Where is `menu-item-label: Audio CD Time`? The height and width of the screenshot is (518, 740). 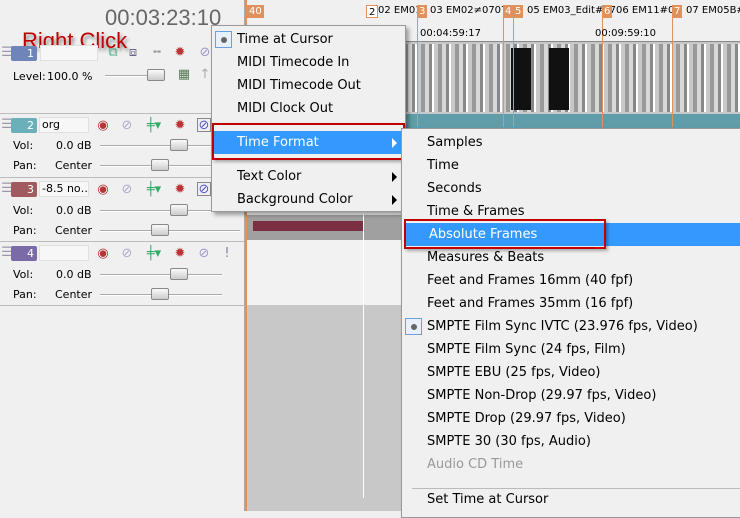 menu-item-label: Audio CD Time is located at coordinates (475, 464).